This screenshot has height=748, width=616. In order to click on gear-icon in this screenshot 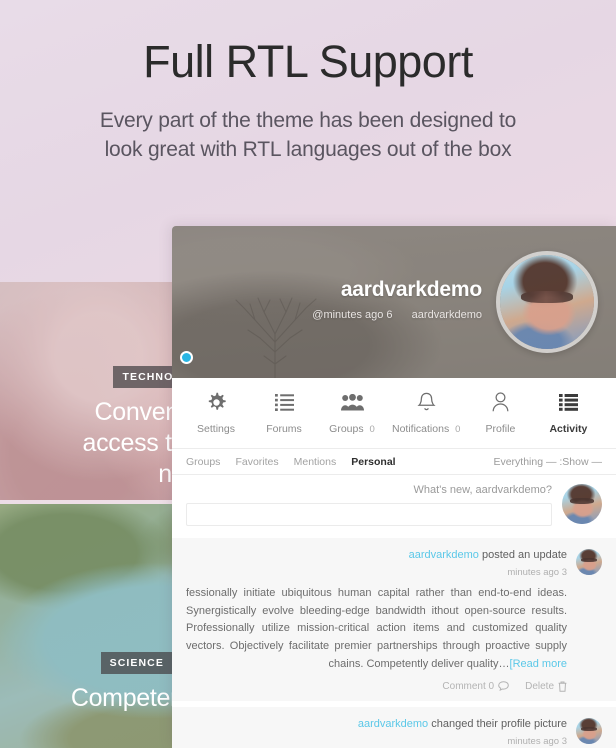, I will do `click(216, 402)`.